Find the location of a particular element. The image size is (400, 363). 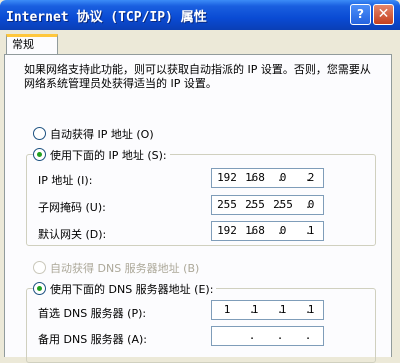

auto-ip-label: 自动获得 IP 地址 (O) is located at coordinates (102, 134).